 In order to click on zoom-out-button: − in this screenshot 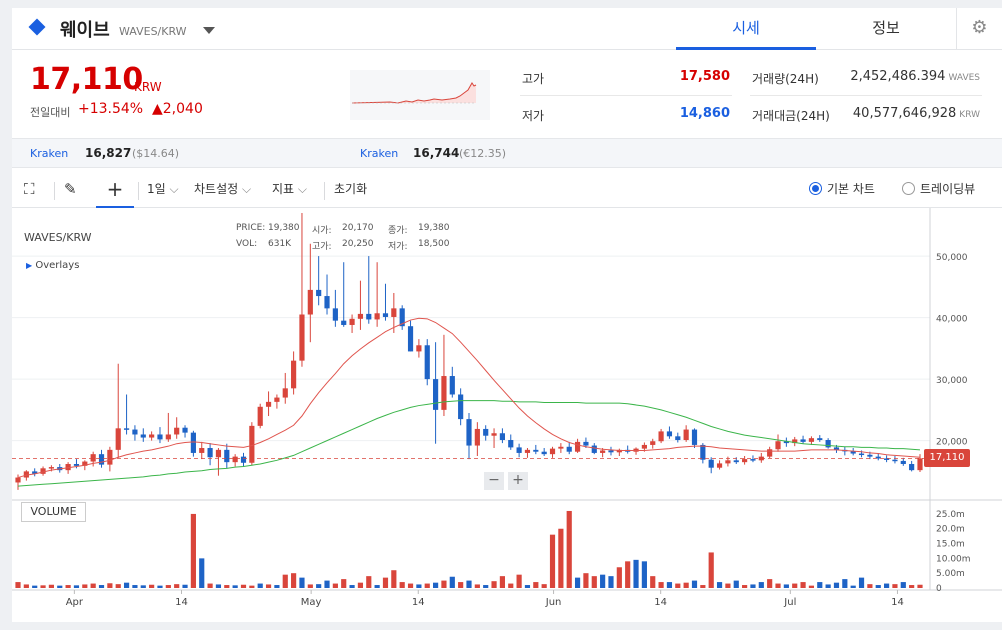, I will do `click(494, 481)`.